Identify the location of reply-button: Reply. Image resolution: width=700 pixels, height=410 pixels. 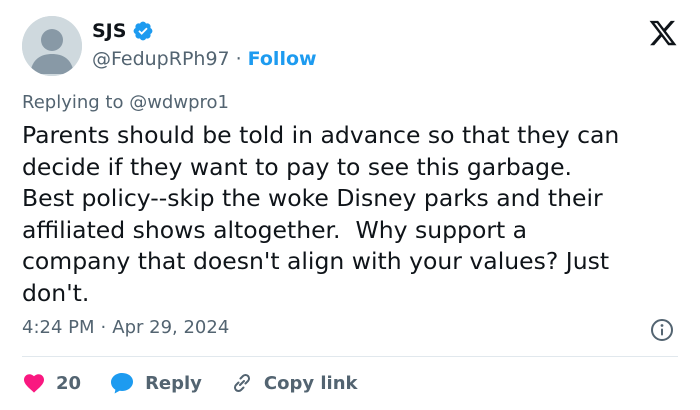
(155, 383).